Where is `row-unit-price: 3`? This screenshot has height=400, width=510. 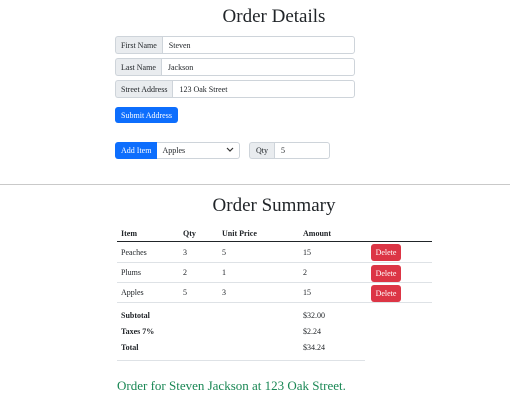 row-unit-price: 3 is located at coordinates (224, 292).